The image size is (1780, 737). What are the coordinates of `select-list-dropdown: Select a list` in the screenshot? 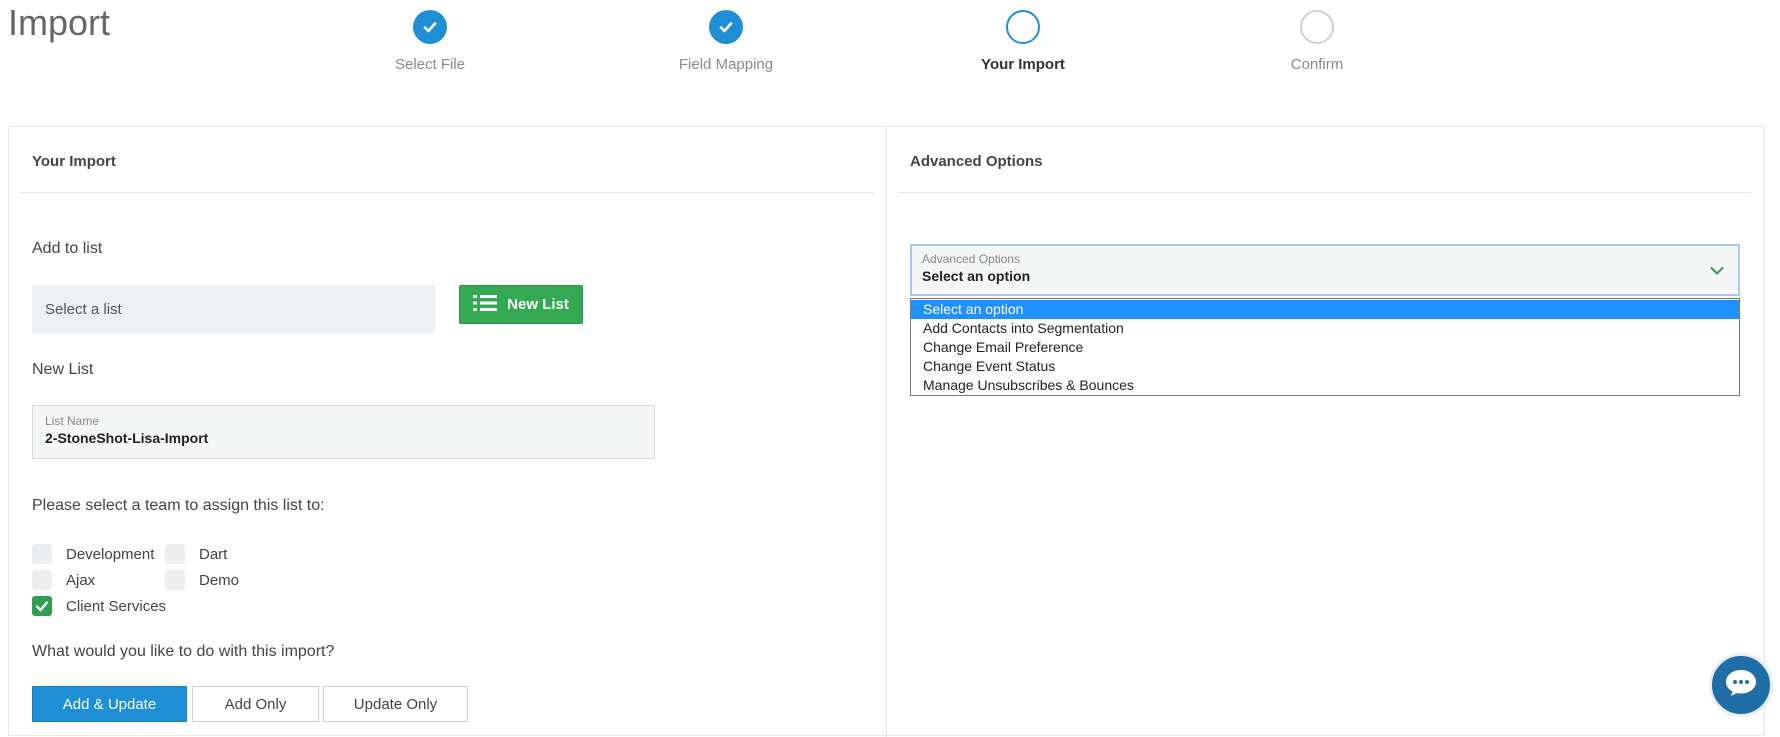 It's located at (233, 309).